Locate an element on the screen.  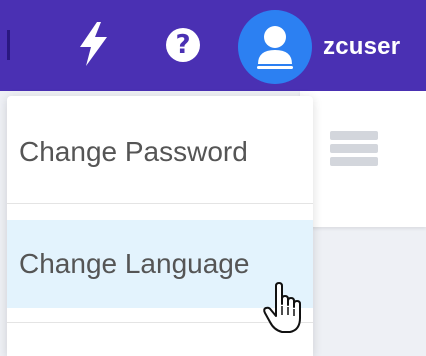
help-icon: ? is located at coordinates (183, 45).